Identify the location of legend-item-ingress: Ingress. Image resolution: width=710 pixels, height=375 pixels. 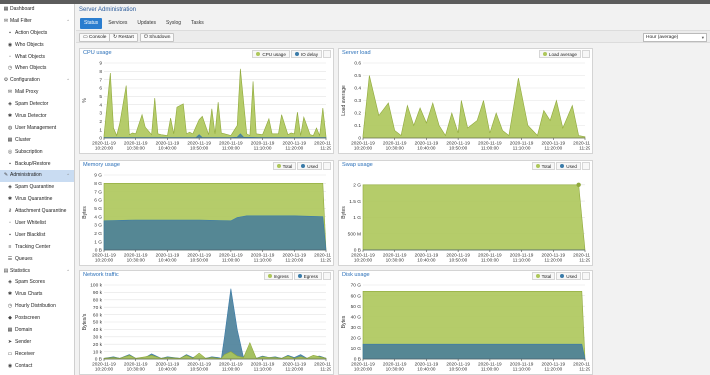
(278, 276).